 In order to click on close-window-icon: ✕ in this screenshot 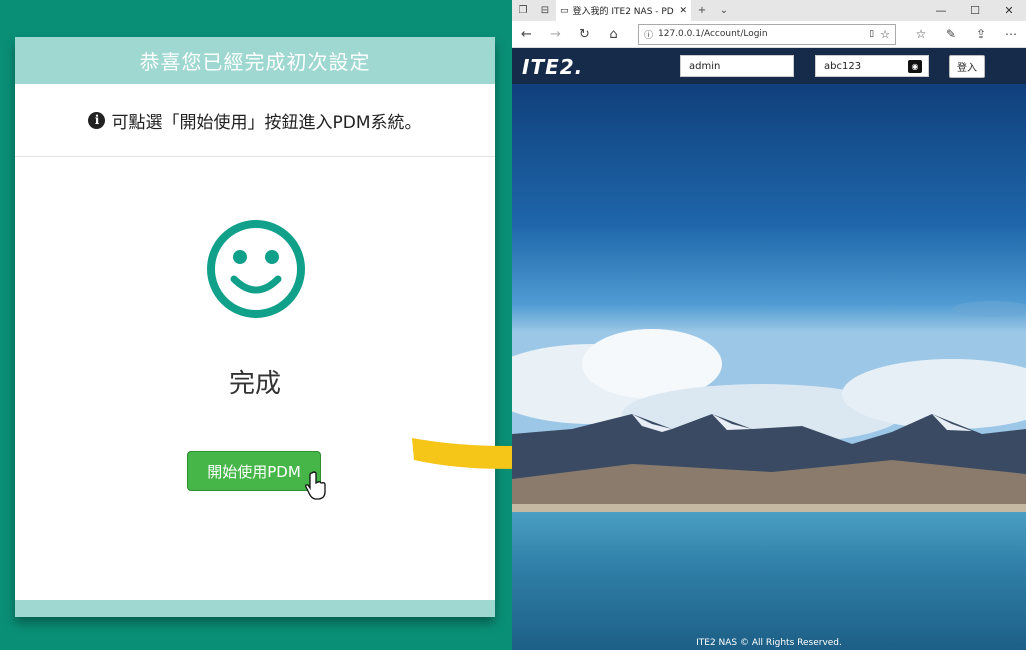, I will do `click(1009, 10)`.